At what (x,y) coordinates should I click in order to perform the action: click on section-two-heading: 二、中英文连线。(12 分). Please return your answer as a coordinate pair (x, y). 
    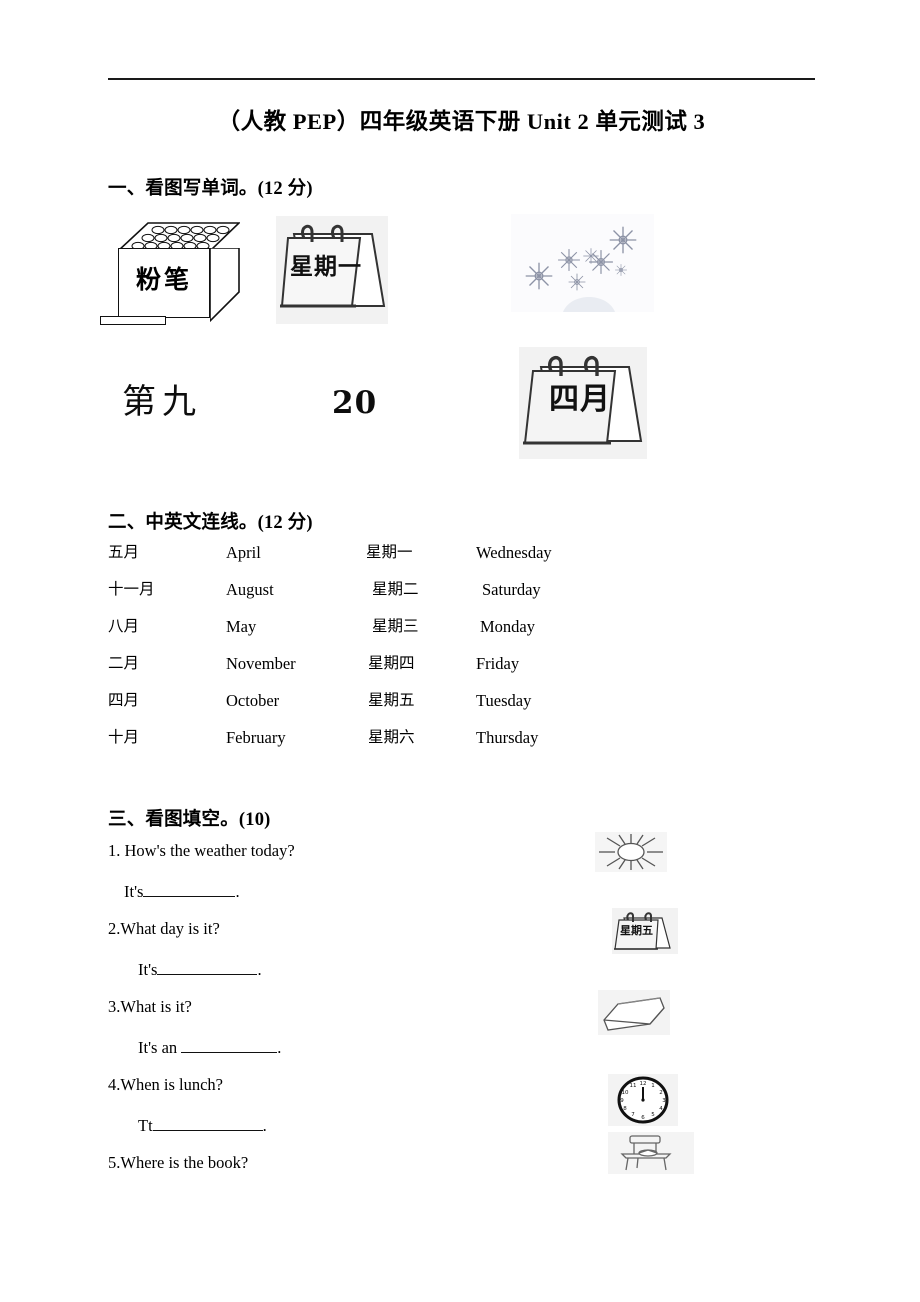
    Looking at the image, I should click on (210, 523).